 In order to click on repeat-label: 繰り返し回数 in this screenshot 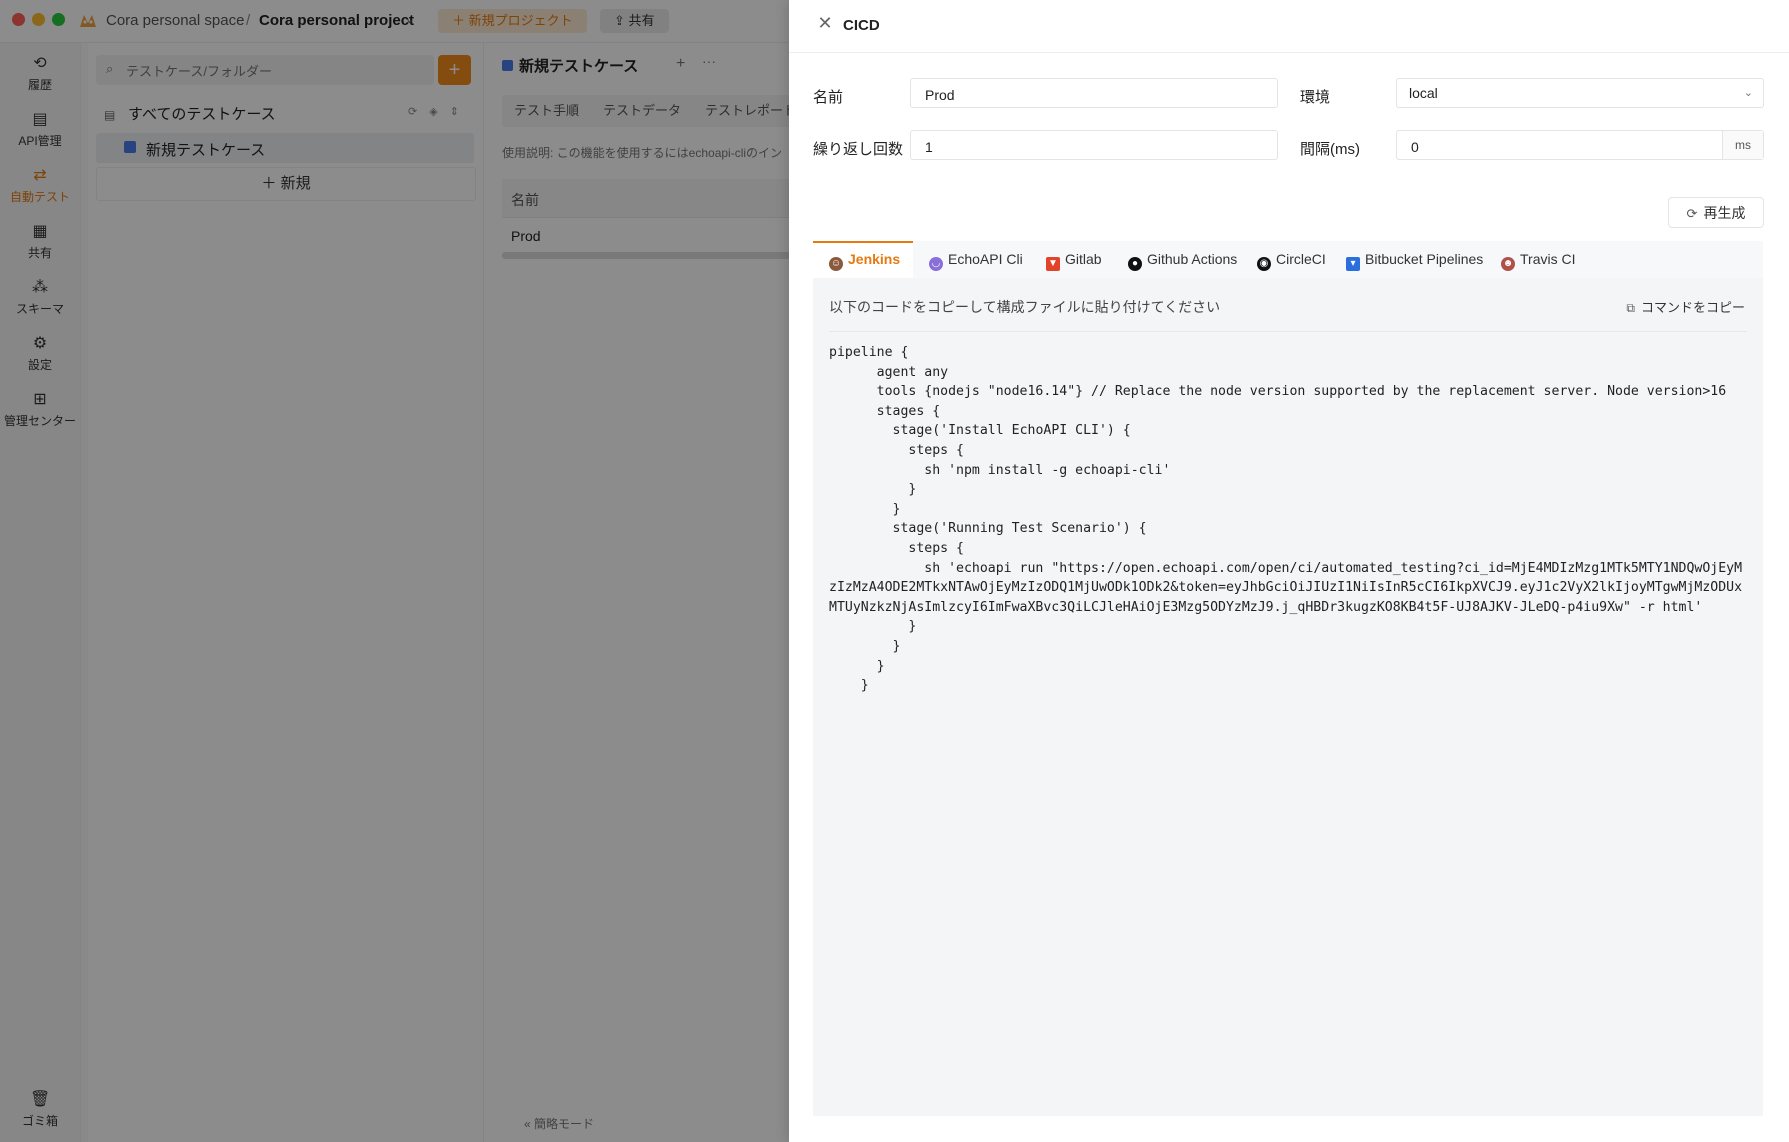, I will do `click(858, 149)`.